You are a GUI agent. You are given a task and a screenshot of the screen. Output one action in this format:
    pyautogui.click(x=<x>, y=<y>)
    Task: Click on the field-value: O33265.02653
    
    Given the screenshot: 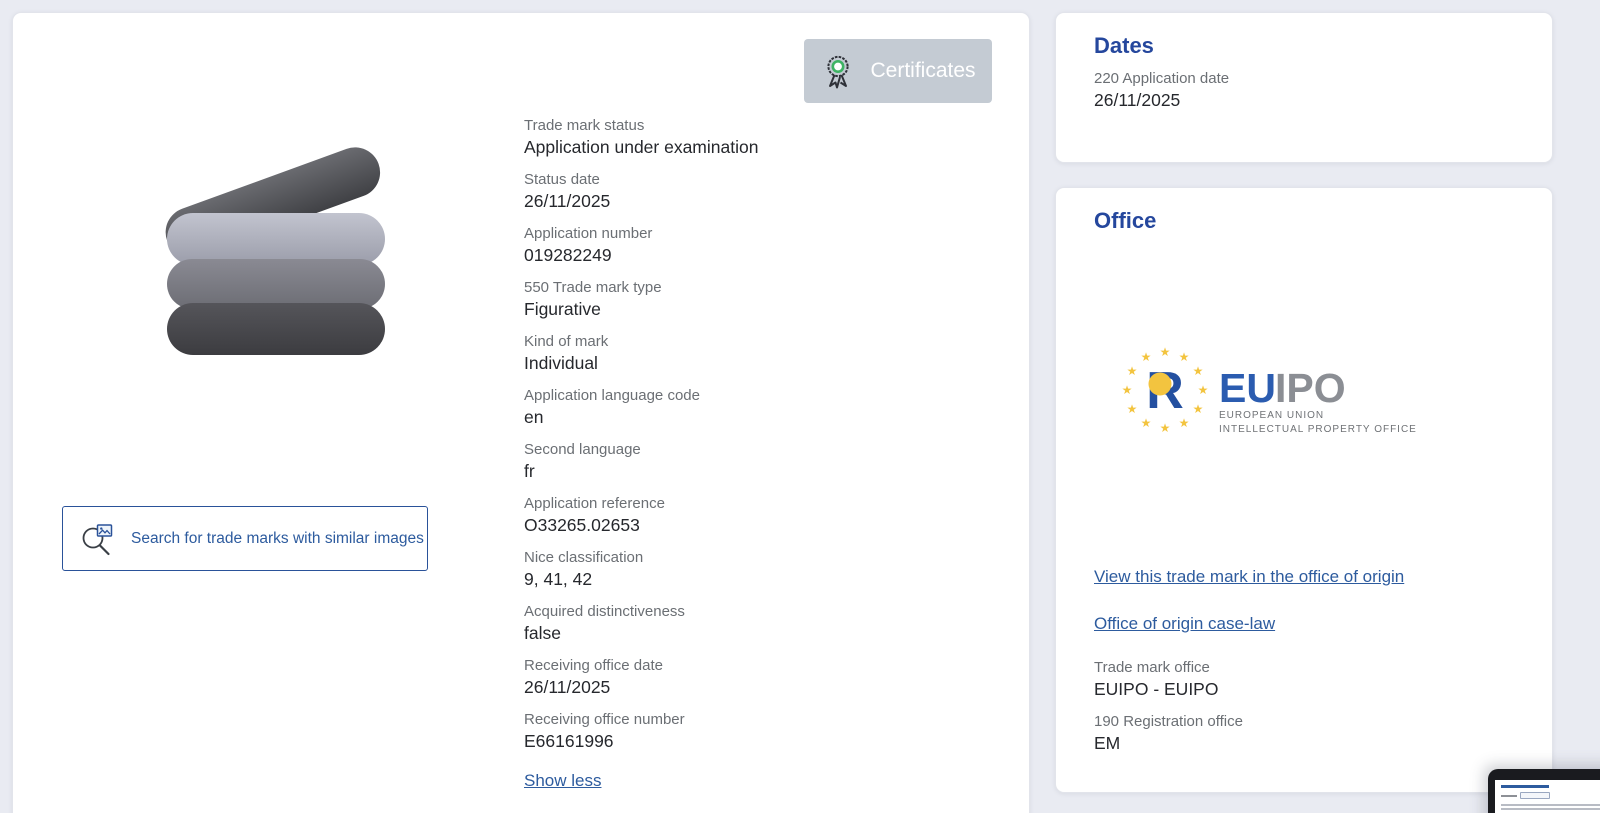 What is the action you would take?
    pyautogui.click(x=582, y=525)
    